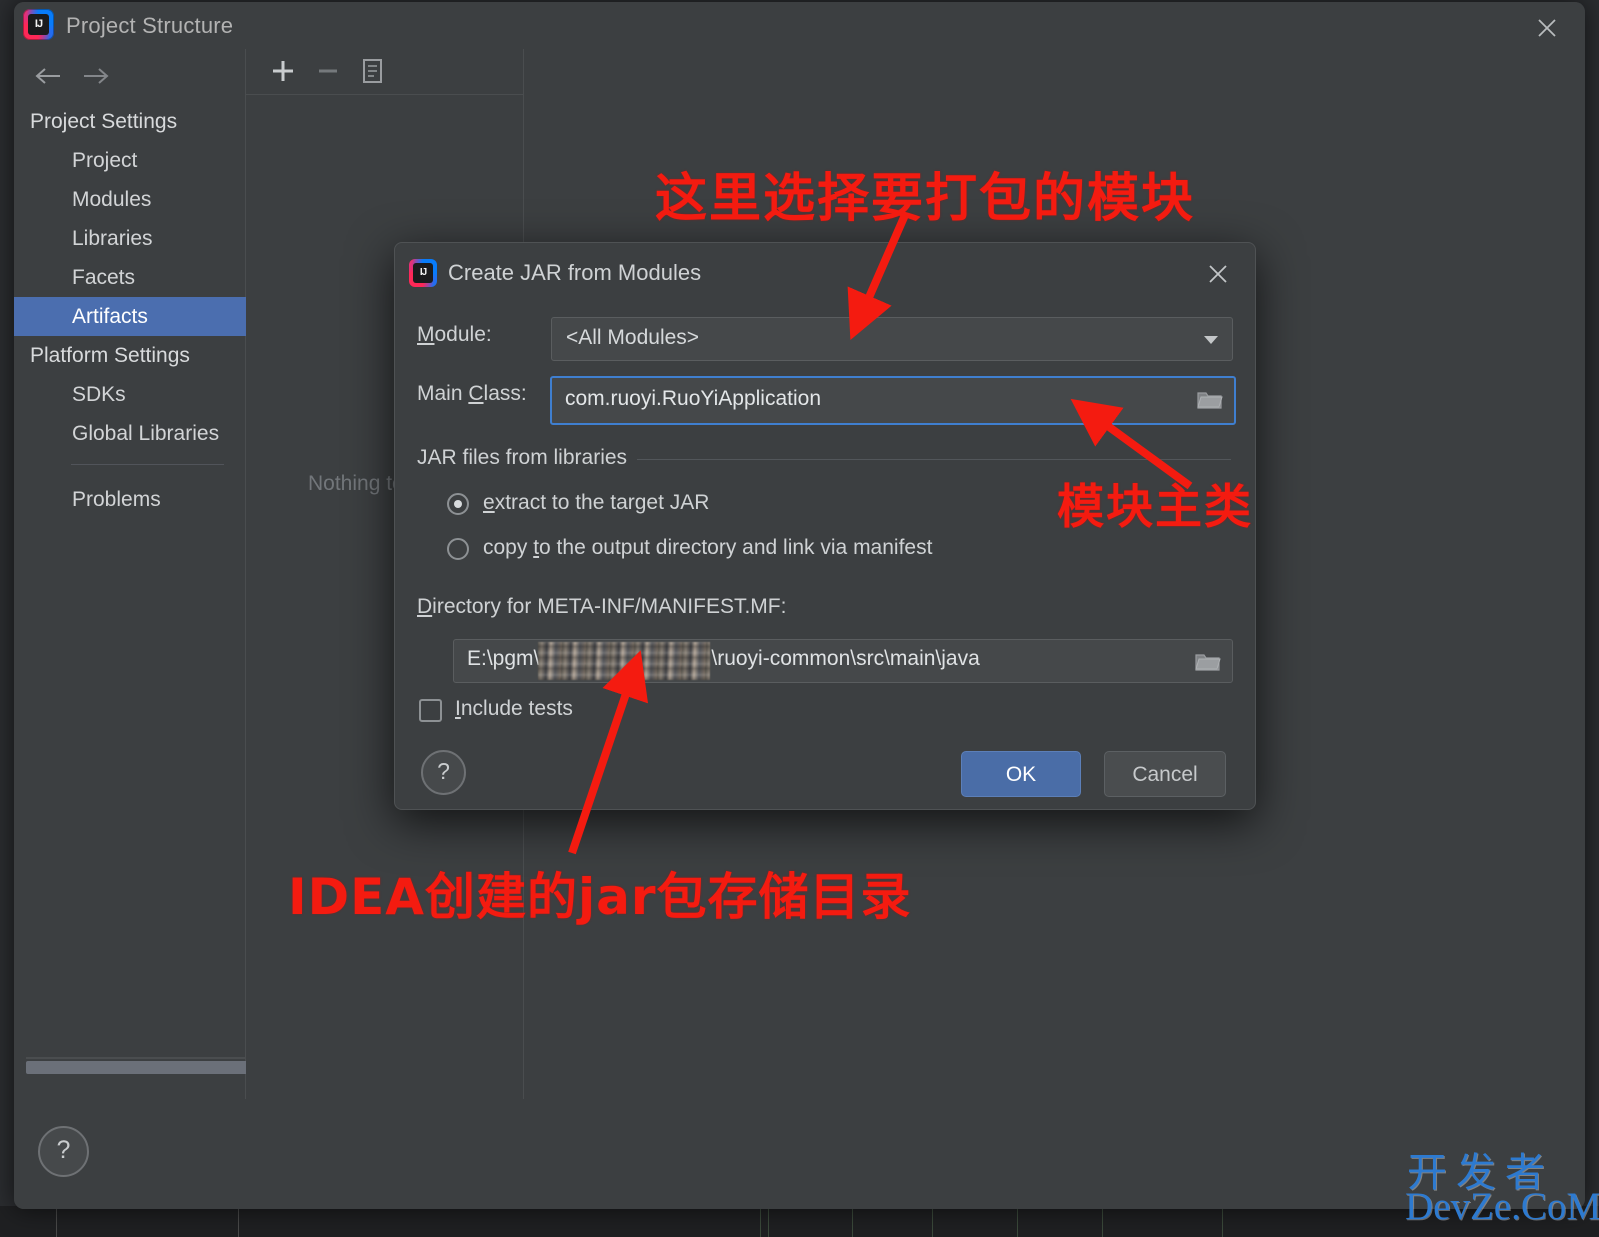  I want to click on jar-files-section-title: JAR files from libraries, so click(527, 458).